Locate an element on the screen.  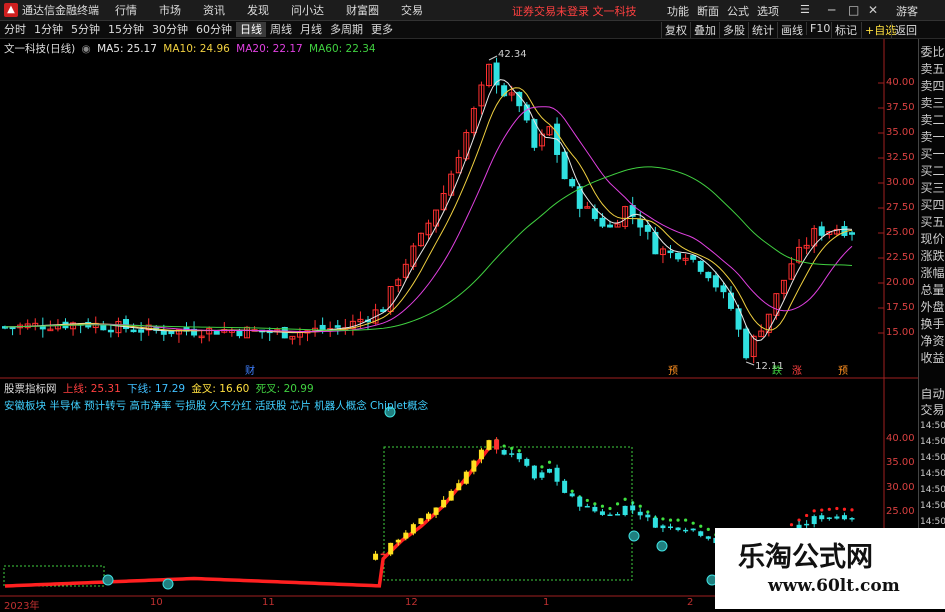
ma60-label: MA60: 22.34 is located at coordinates (342, 49).